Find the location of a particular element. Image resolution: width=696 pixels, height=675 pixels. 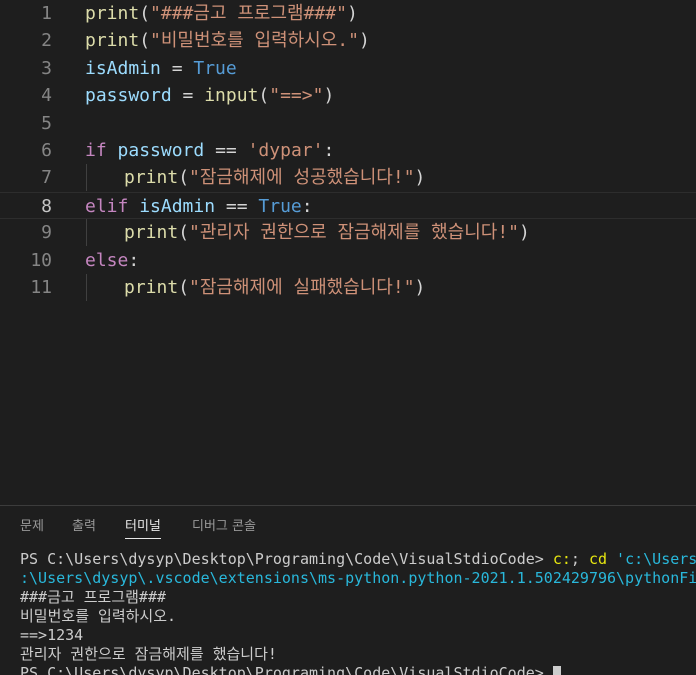

code-text: print("잠금해제에 성공했습니다!") is located at coordinates (274, 177).